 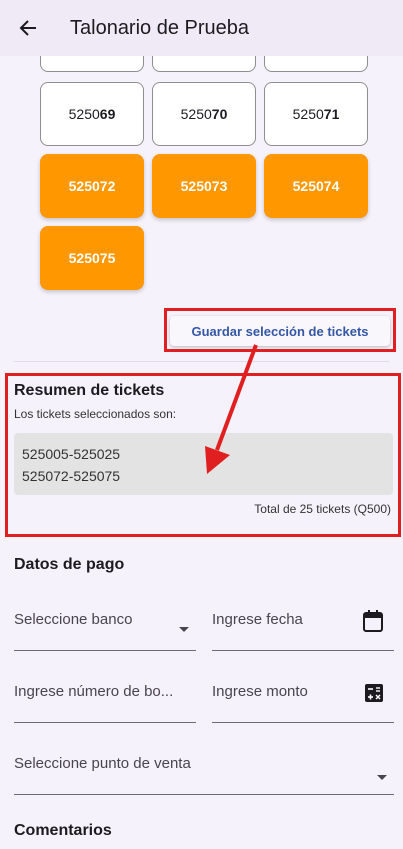 I want to click on ticket-number-suffix: 71, so click(x=331, y=114).